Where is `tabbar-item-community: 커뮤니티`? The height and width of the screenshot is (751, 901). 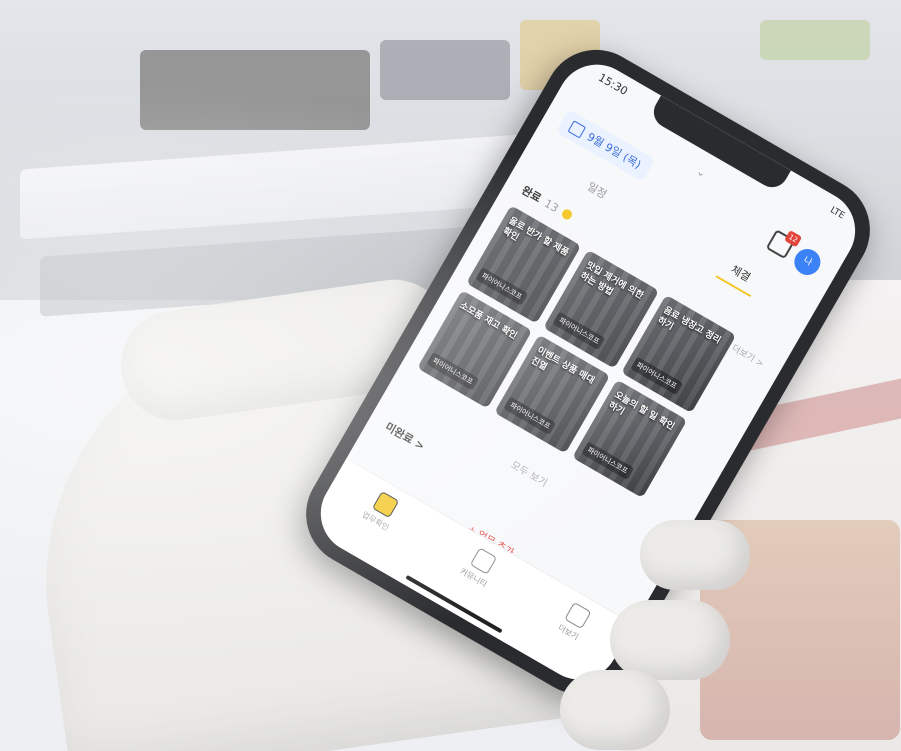
tabbar-item-community: 커뮤니티 is located at coordinates (479, 567).